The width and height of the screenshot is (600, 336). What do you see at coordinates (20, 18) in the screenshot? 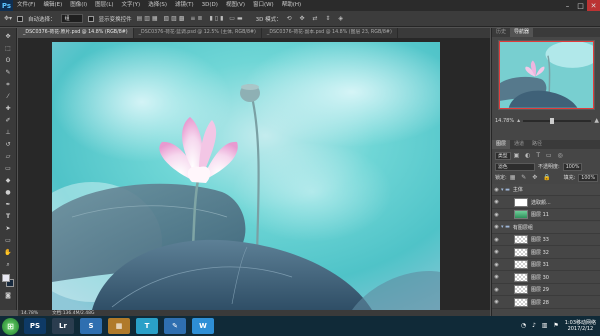
I see `auto-select-checkbox` at bounding box center [20, 18].